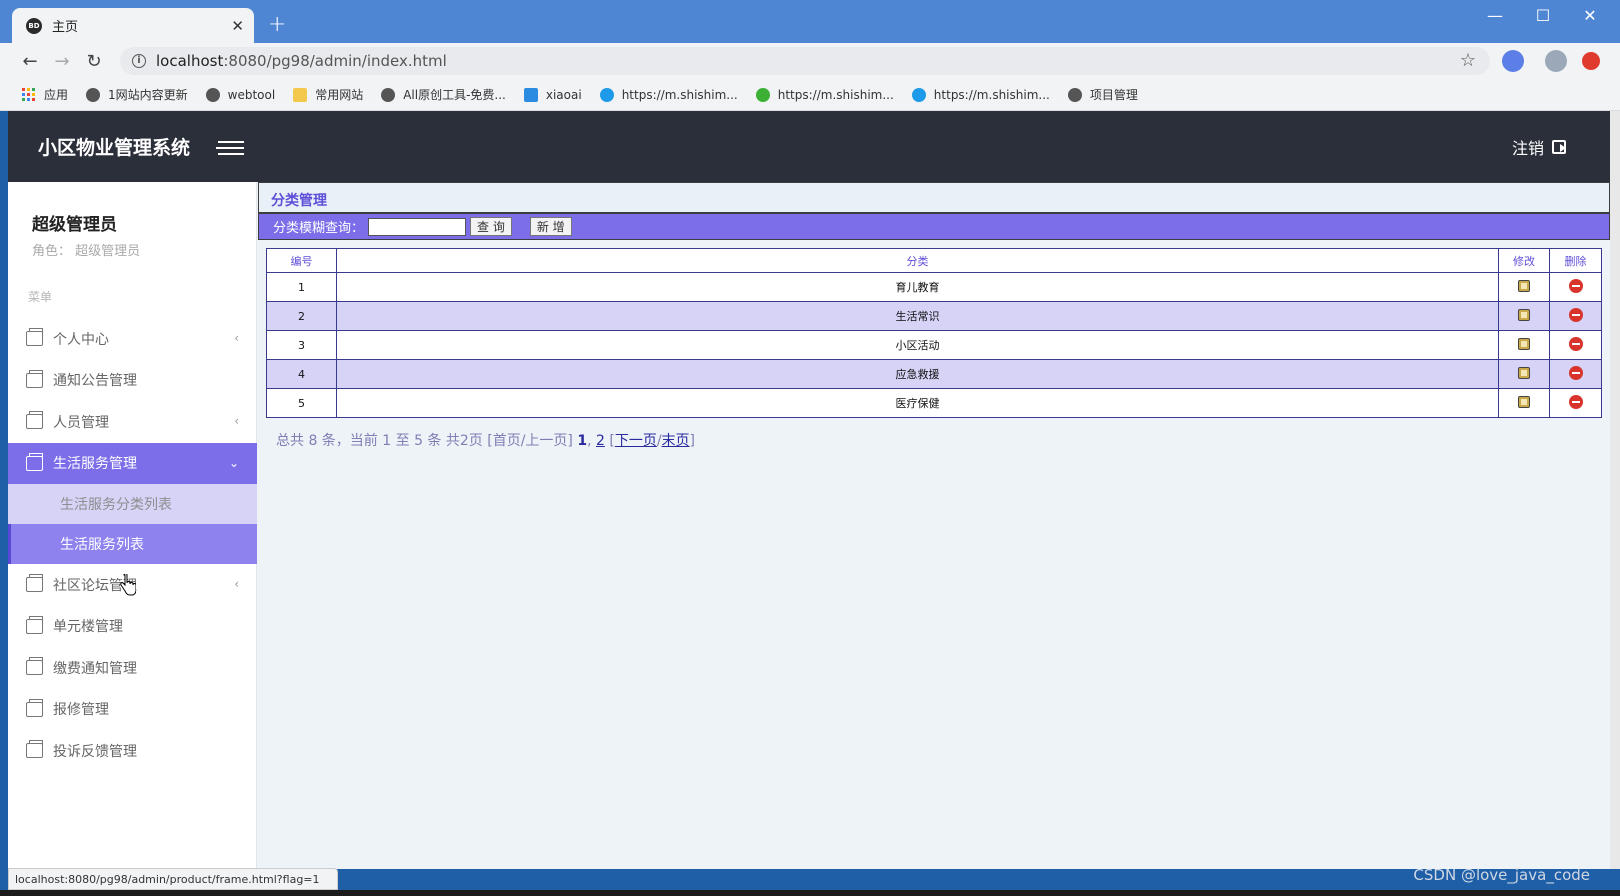  What do you see at coordinates (319, 228) in the screenshot?
I see `search-label: 分类模糊查询：` at bounding box center [319, 228].